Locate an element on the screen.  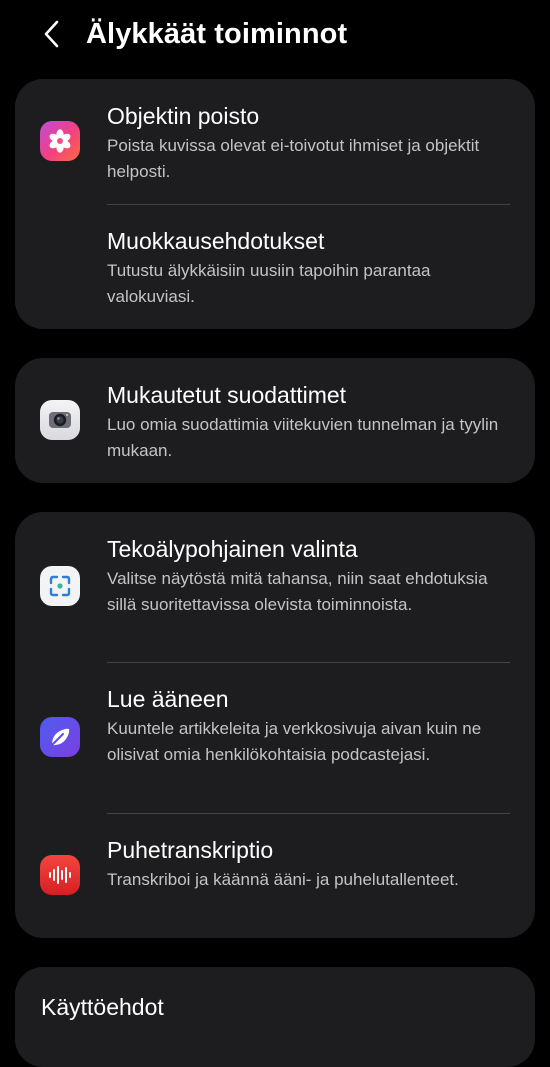
selection-icon is located at coordinates (60, 586).